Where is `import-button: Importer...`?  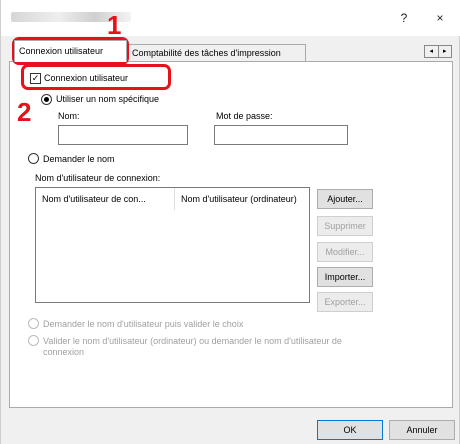 import-button: Importer... is located at coordinates (345, 277).